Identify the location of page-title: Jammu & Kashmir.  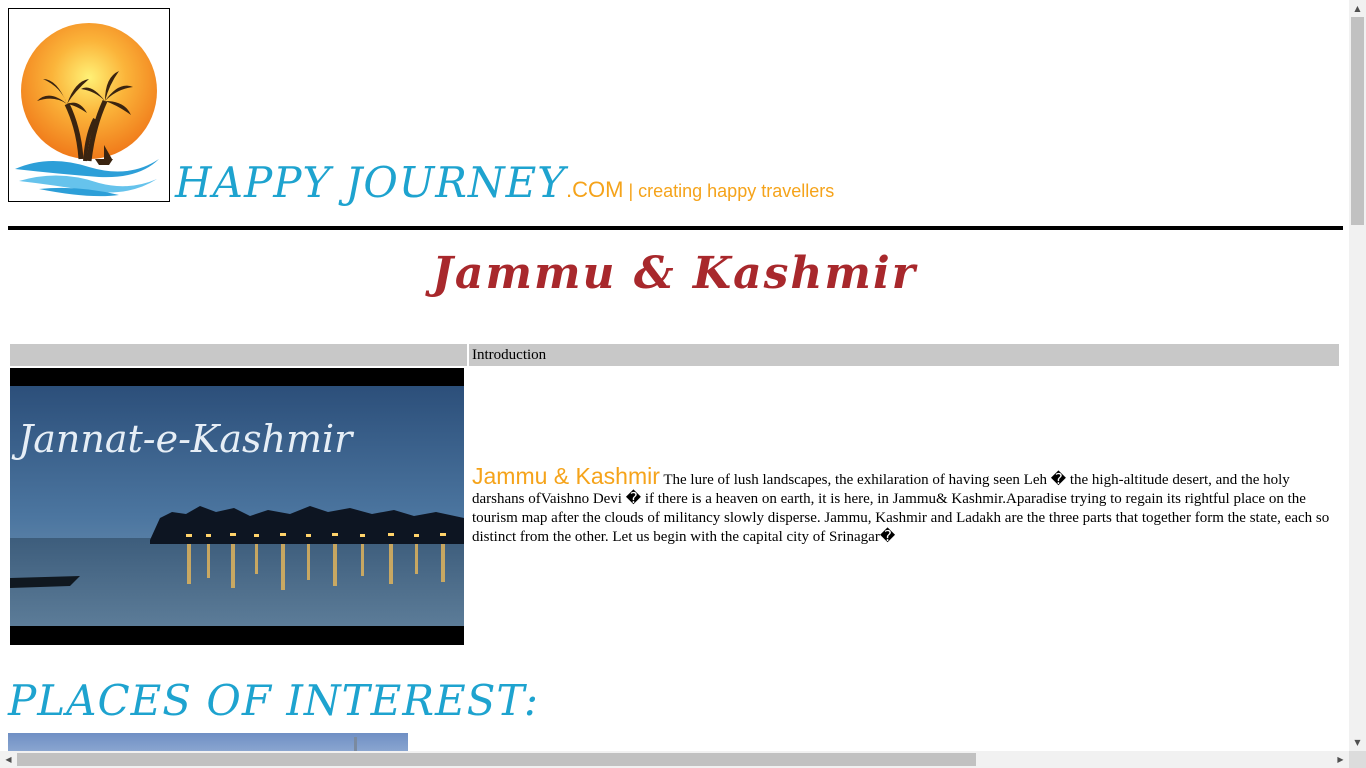
(674, 273).